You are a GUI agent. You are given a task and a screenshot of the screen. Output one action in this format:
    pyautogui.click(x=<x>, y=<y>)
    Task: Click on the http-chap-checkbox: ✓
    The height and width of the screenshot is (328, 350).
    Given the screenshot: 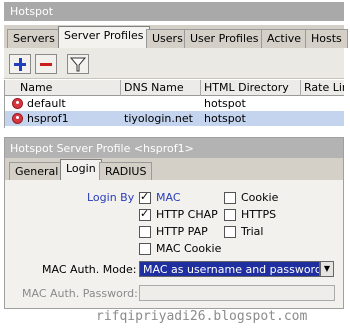 What is the action you would take?
    pyautogui.click(x=145, y=214)
    